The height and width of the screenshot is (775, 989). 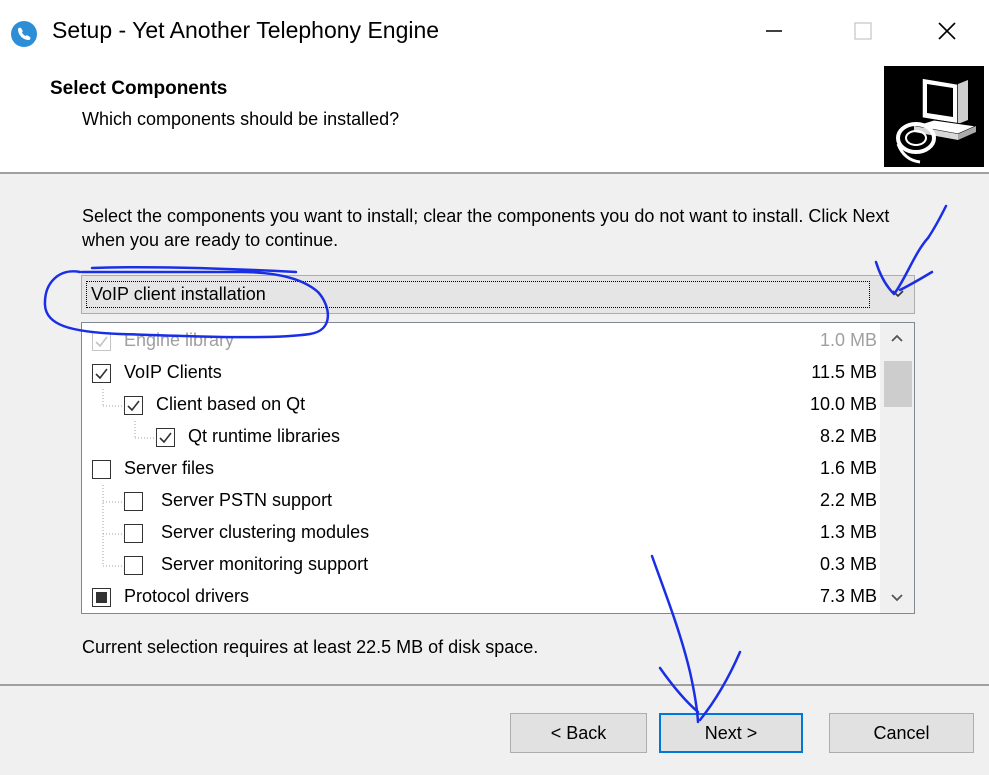 I want to click on close-button, so click(x=947, y=31).